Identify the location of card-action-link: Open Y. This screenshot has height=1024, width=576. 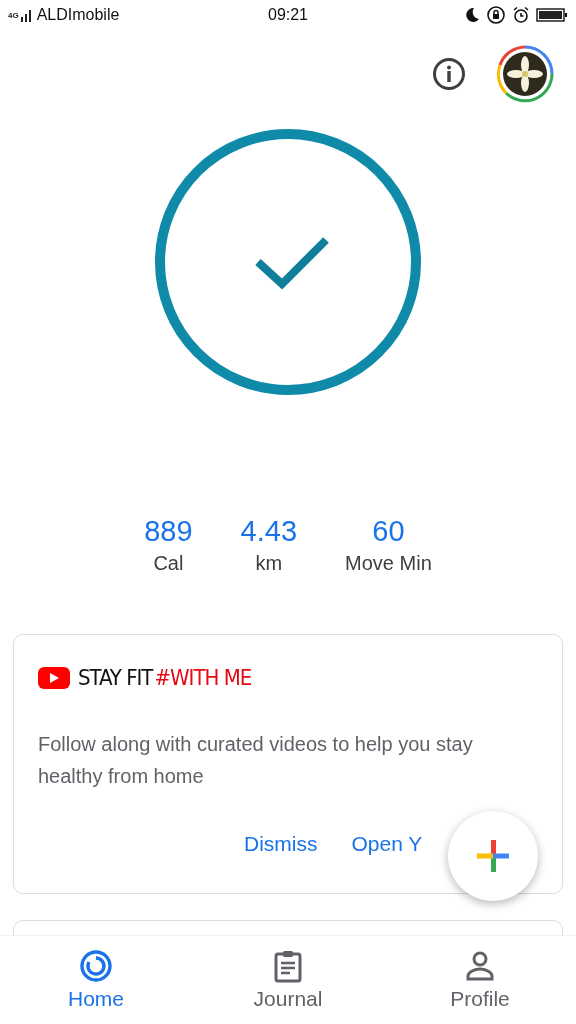
(387, 844).